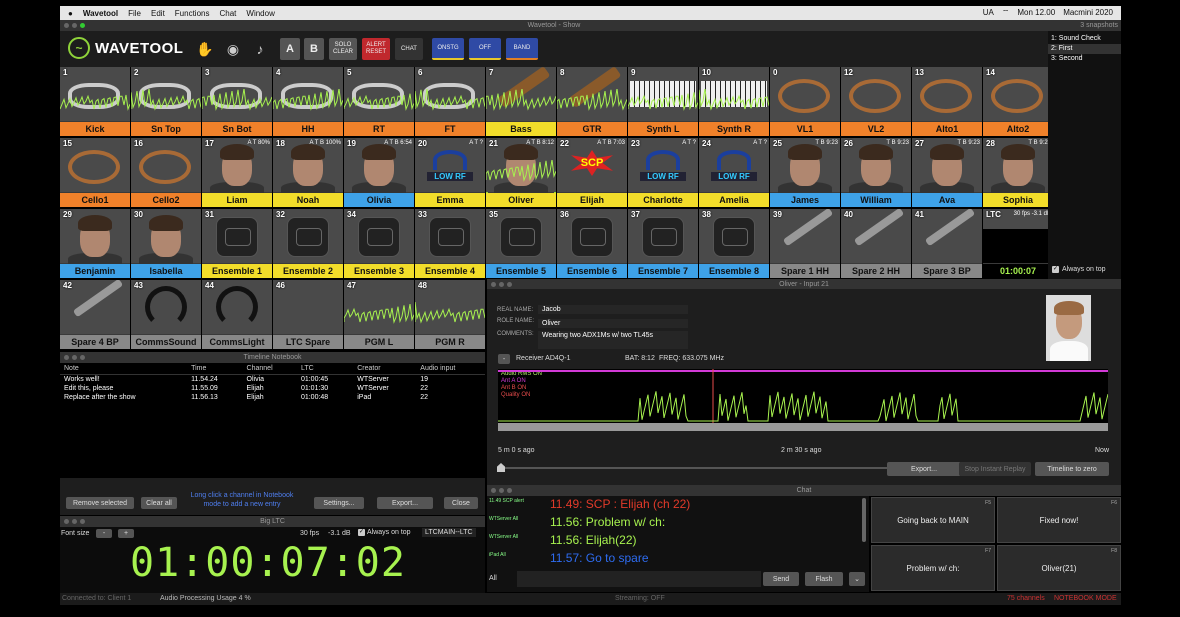  What do you see at coordinates (308, 314) in the screenshot?
I see `channel-tile: 46 LTC Spare` at bounding box center [308, 314].